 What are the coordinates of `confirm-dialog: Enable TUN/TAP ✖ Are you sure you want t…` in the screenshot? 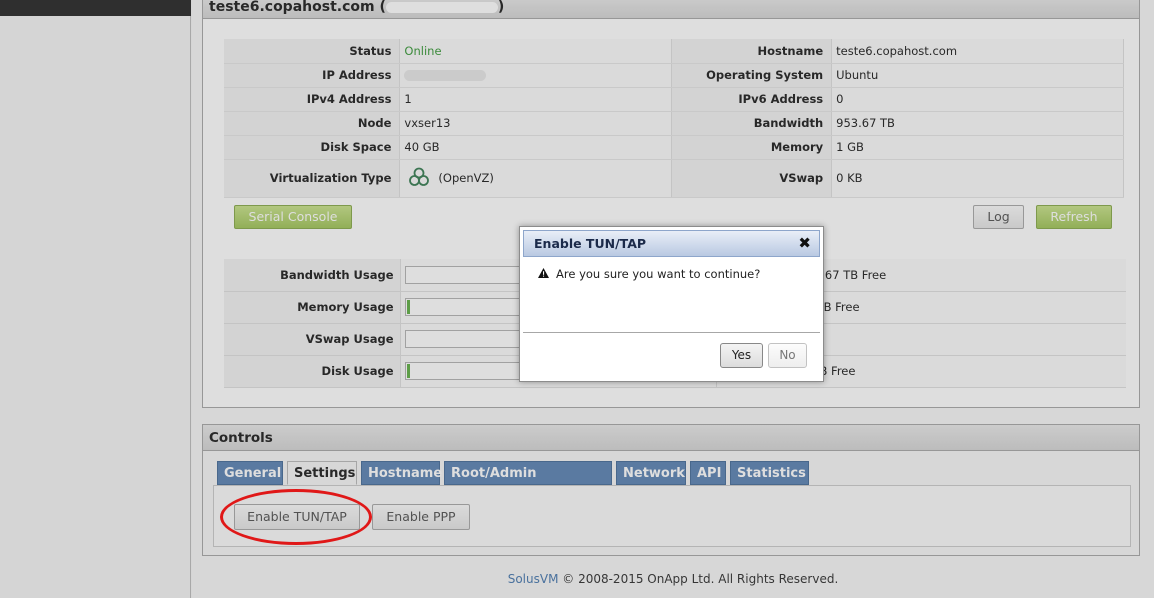 It's located at (671, 304).